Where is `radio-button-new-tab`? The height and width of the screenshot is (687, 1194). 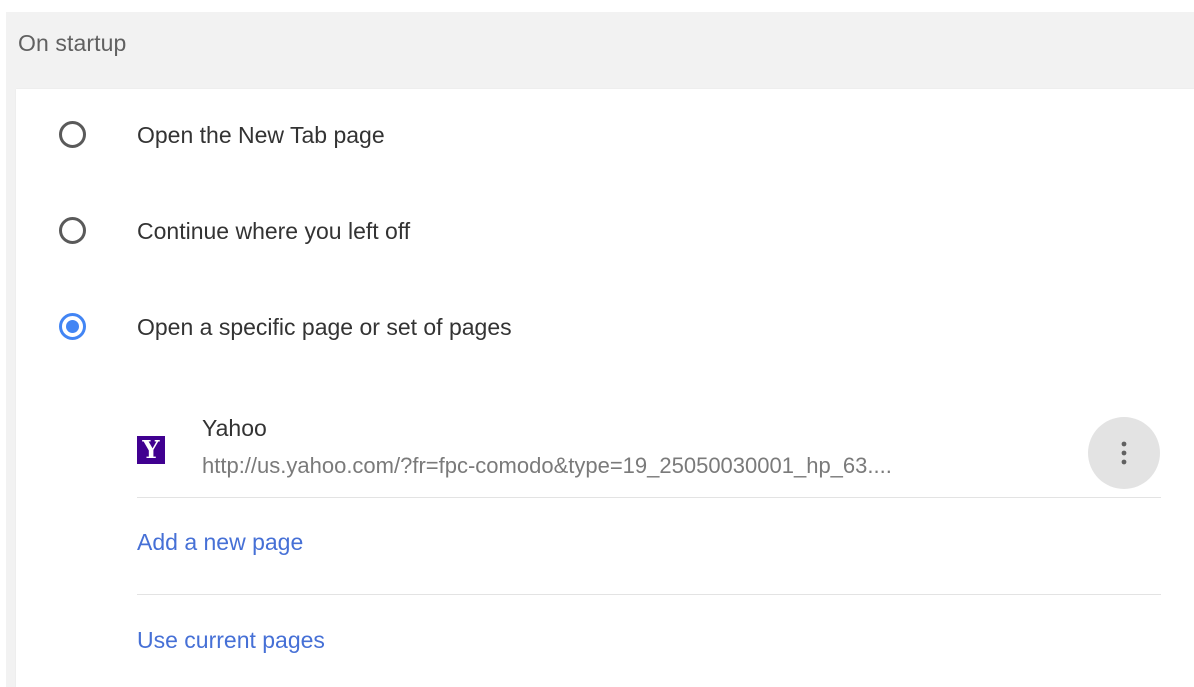 radio-button-new-tab is located at coordinates (72, 134).